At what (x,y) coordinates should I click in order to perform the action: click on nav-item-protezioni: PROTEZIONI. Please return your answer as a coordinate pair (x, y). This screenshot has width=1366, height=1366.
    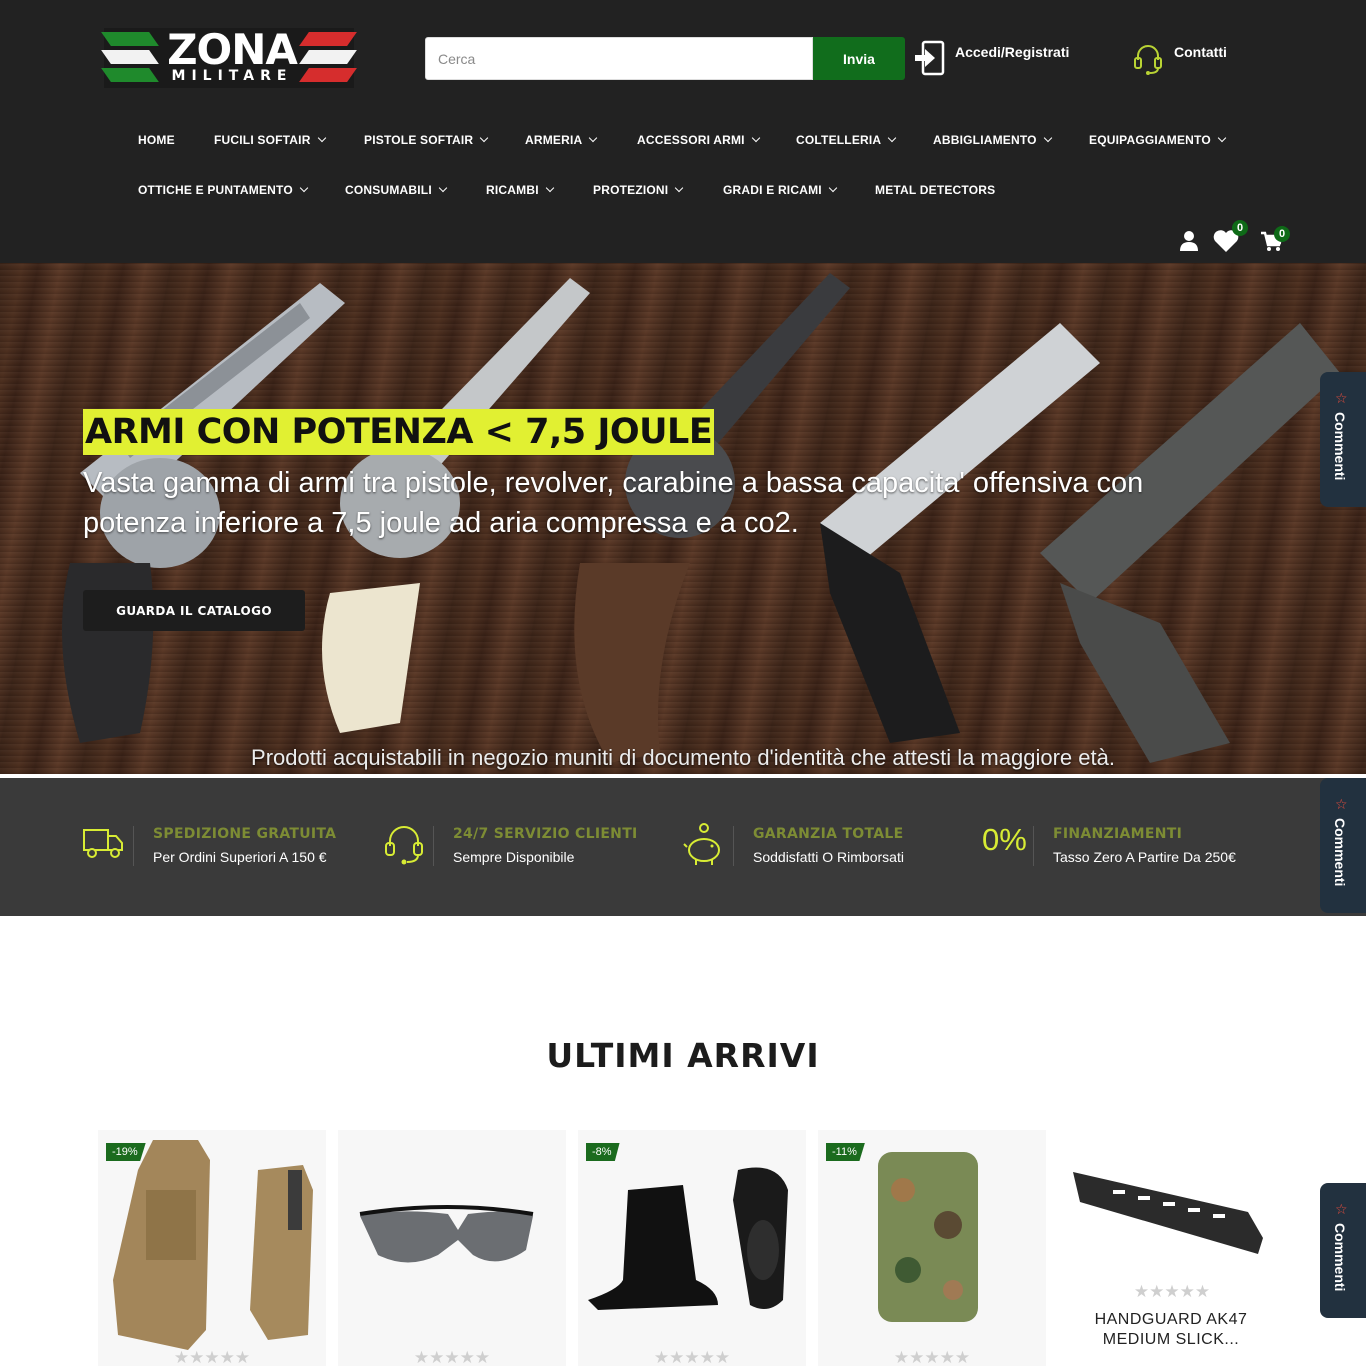
    Looking at the image, I should click on (638, 190).